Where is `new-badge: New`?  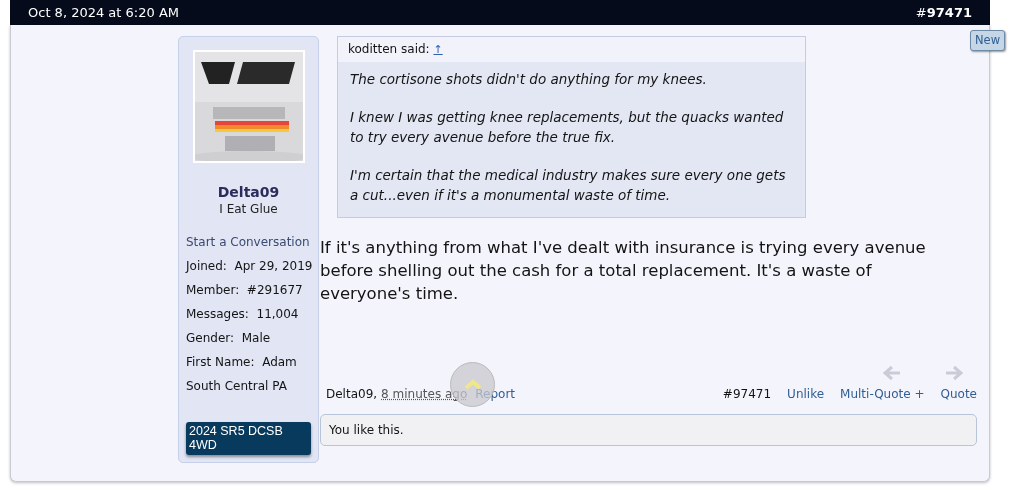
new-badge: New is located at coordinates (988, 41).